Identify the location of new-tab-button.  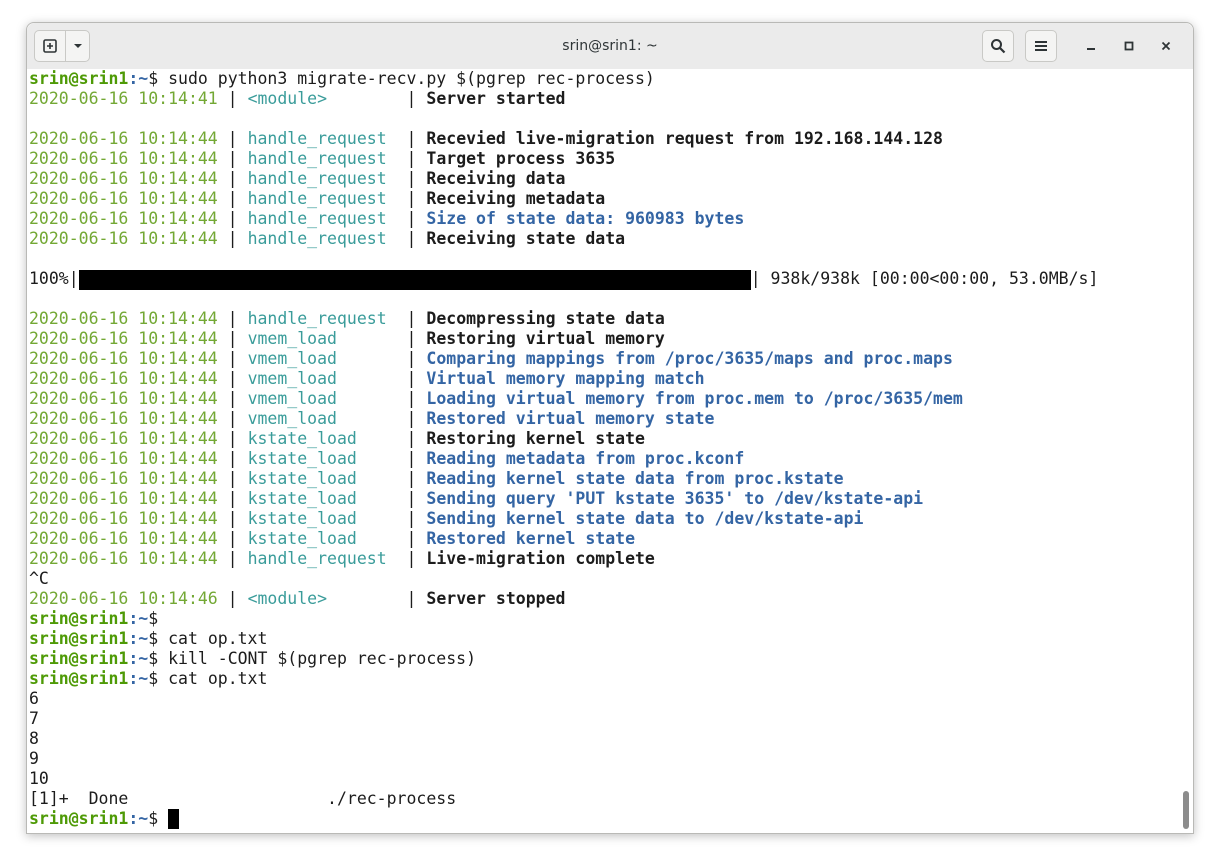
(50, 46).